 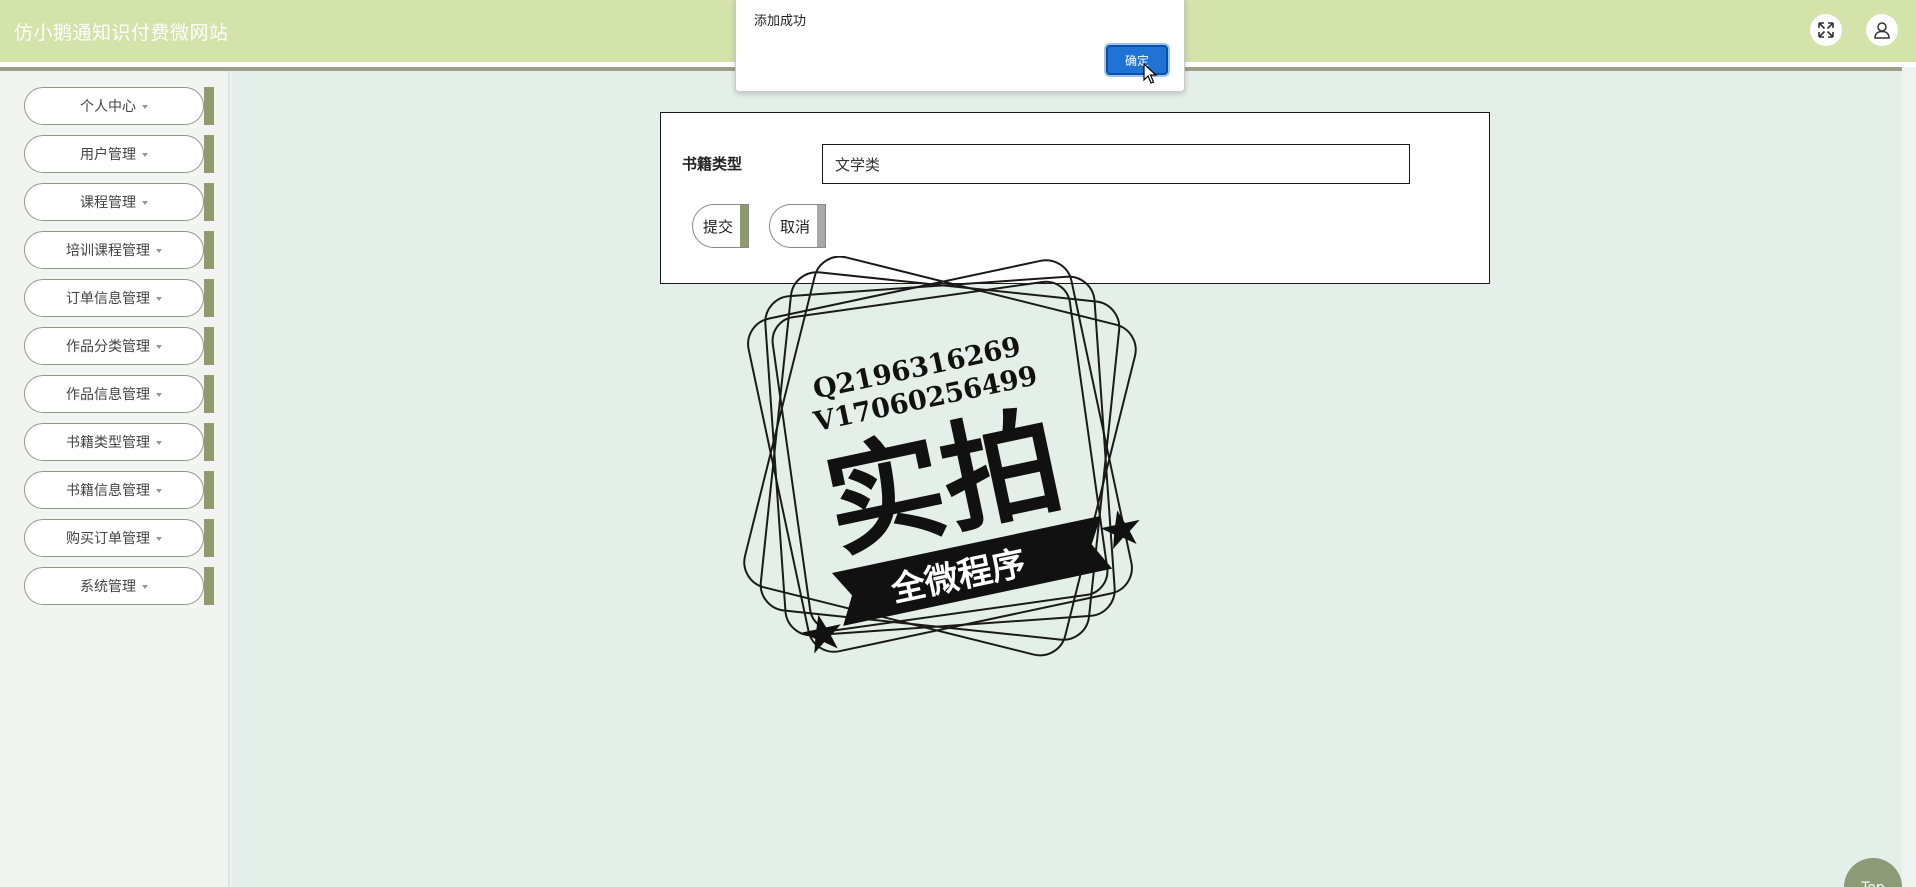 I want to click on sidebar-item-label: 个人中心, so click(x=108, y=107).